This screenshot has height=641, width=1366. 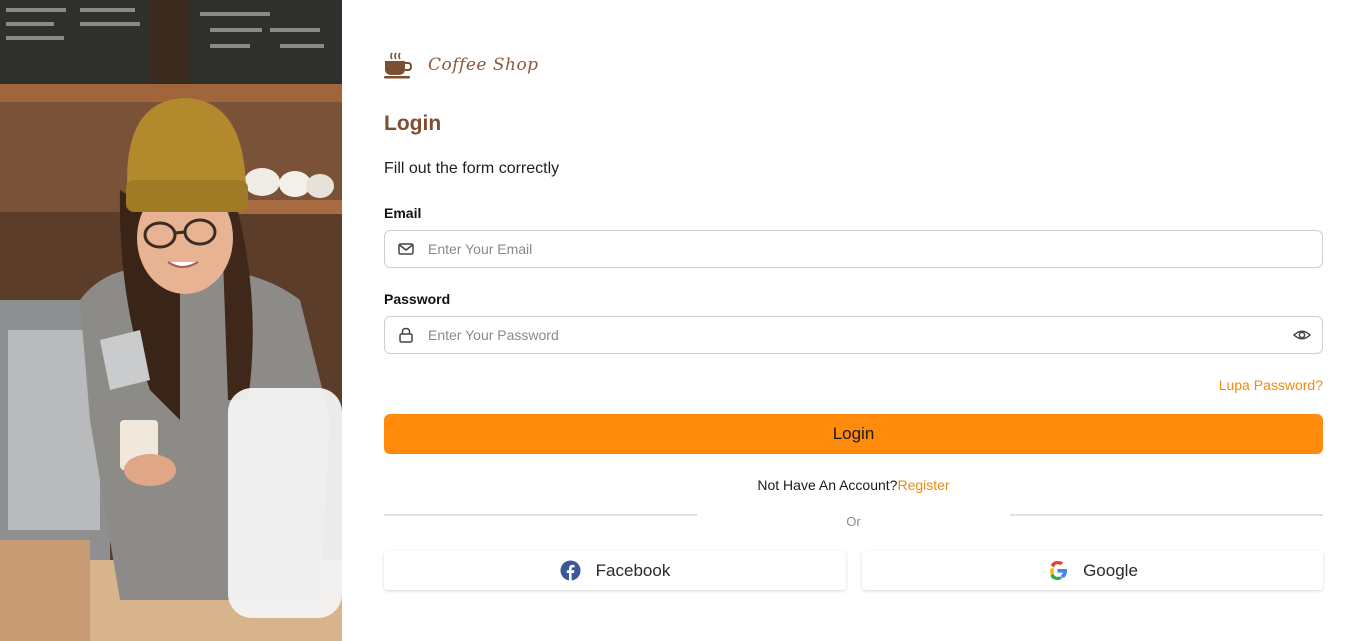 What do you see at coordinates (570, 570) in the screenshot?
I see `facebook-icon` at bounding box center [570, 570].